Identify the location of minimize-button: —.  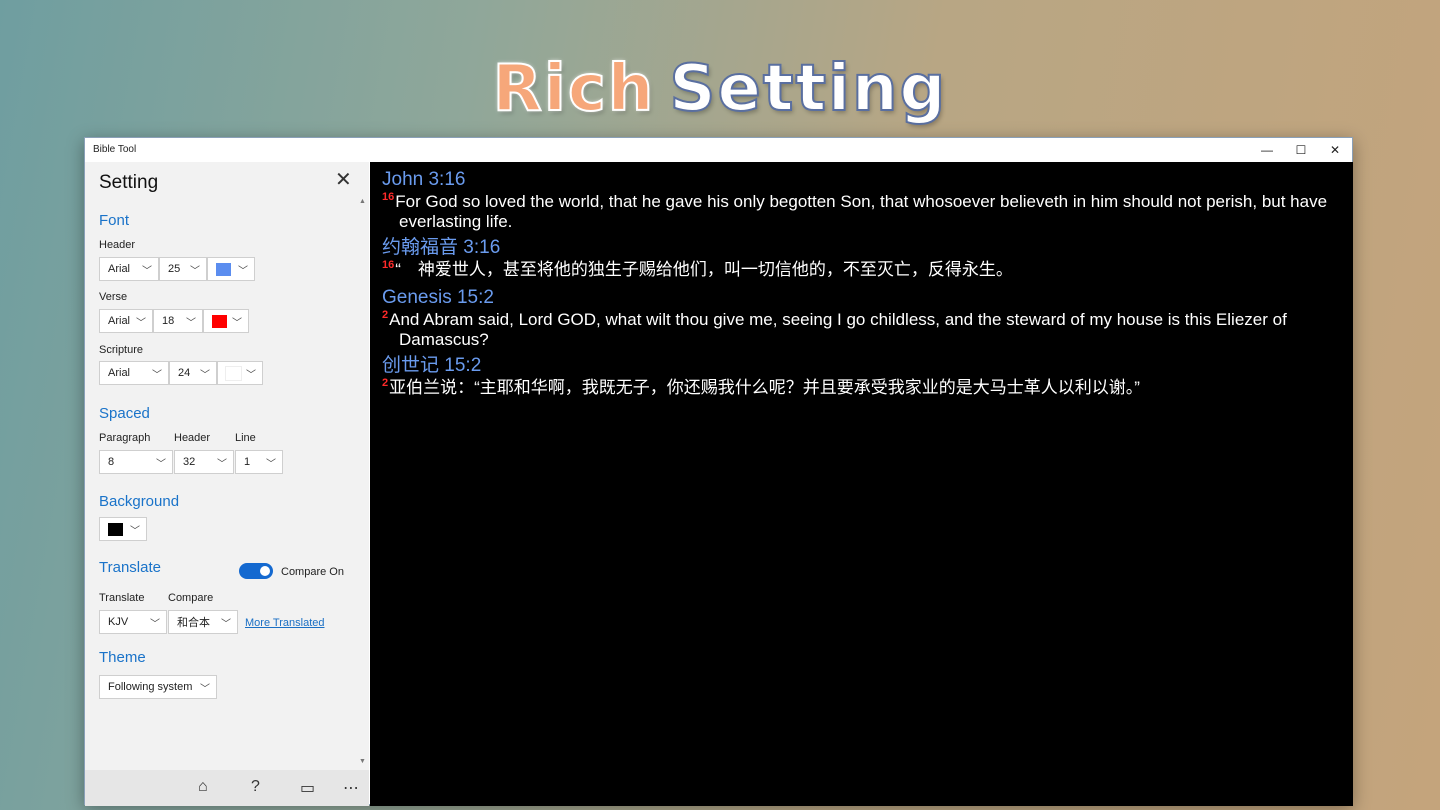
(1267, 150).